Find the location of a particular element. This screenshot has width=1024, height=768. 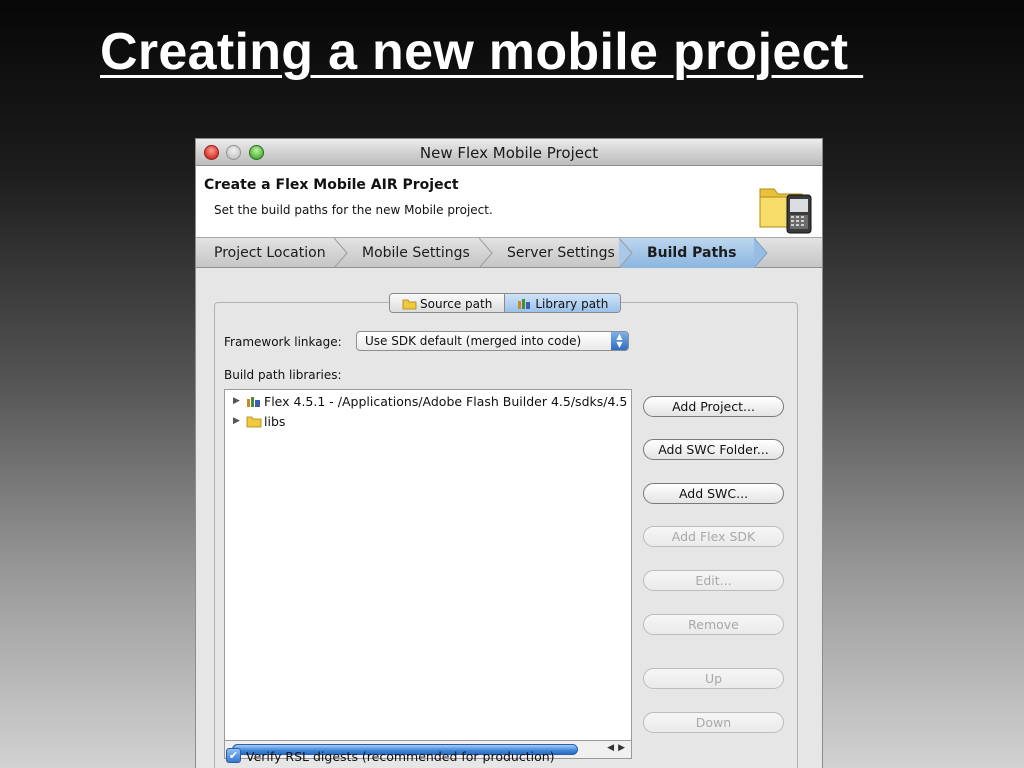

step-label: Project Location is located at coordinates (270, 253).